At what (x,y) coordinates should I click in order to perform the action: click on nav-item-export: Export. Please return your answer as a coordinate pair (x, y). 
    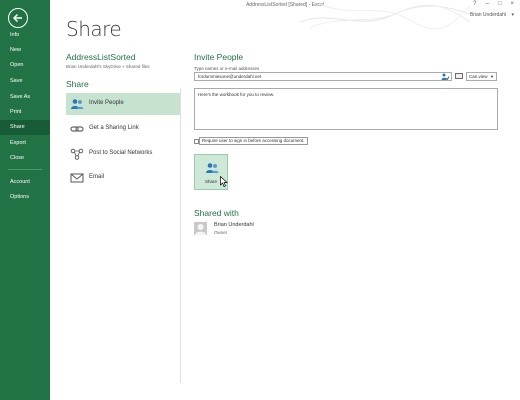
    Looking at the image, I should click on (25, 143).